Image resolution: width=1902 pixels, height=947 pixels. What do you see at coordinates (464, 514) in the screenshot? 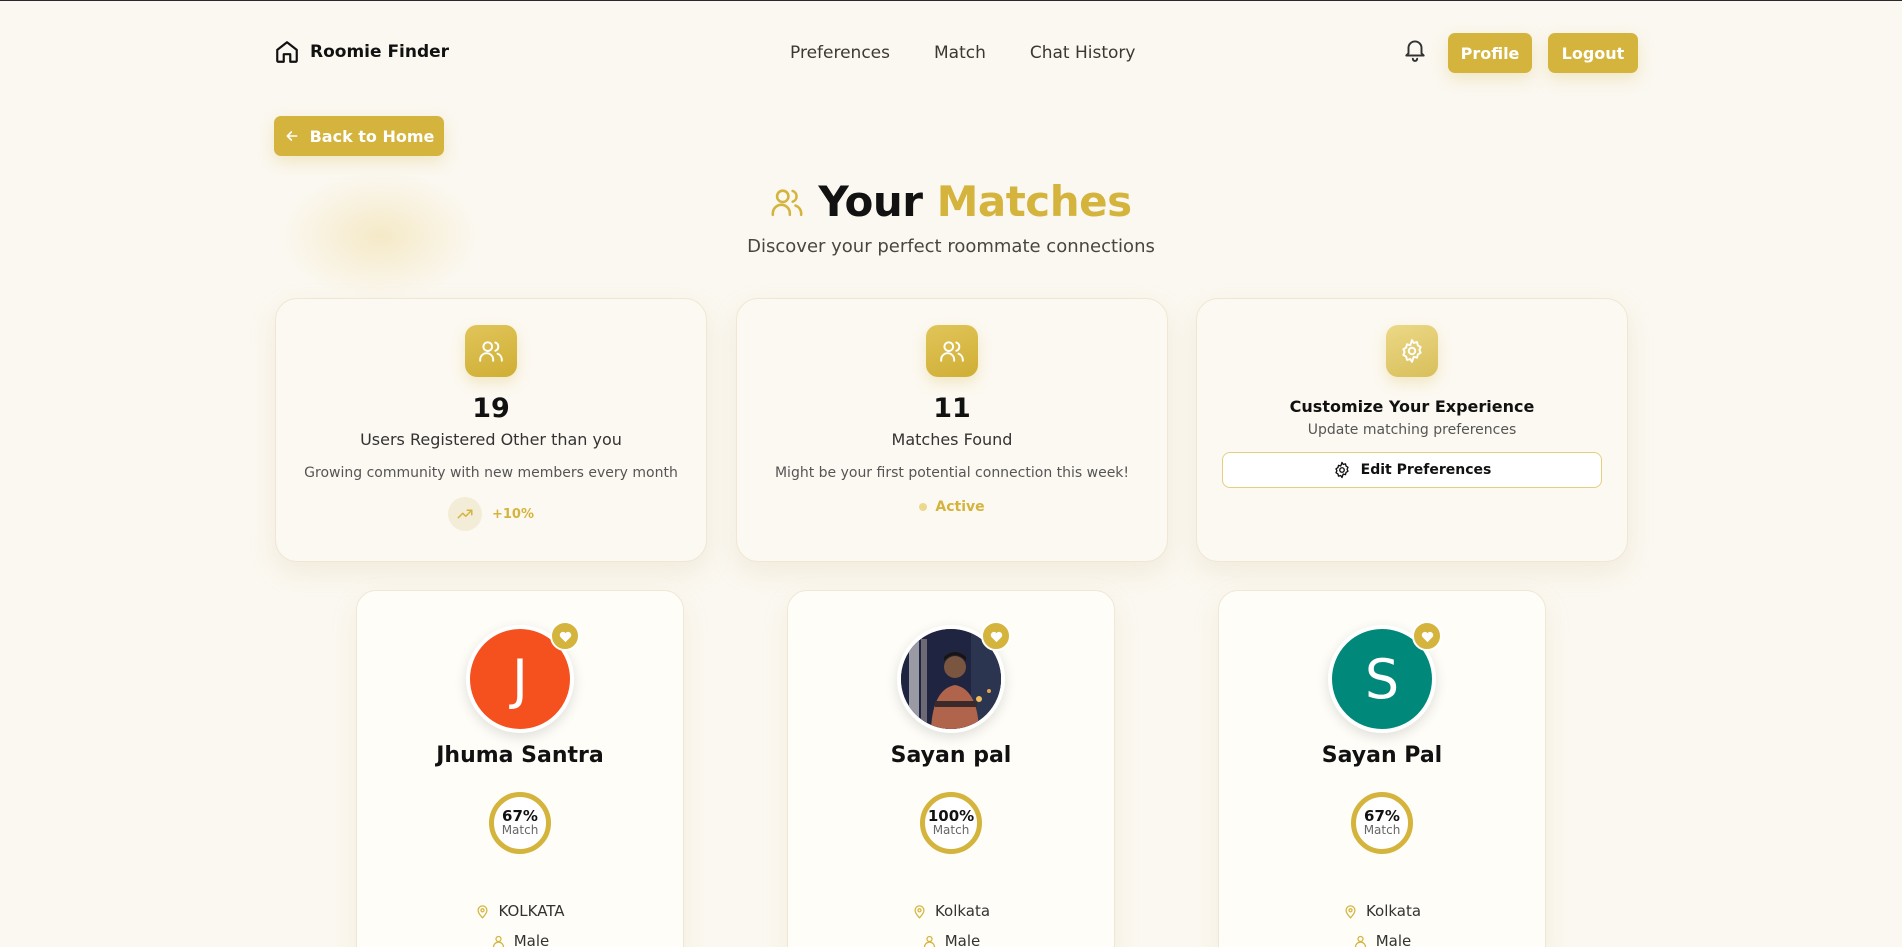
I see `trending-up-icon` at bounding box center [464, 514].